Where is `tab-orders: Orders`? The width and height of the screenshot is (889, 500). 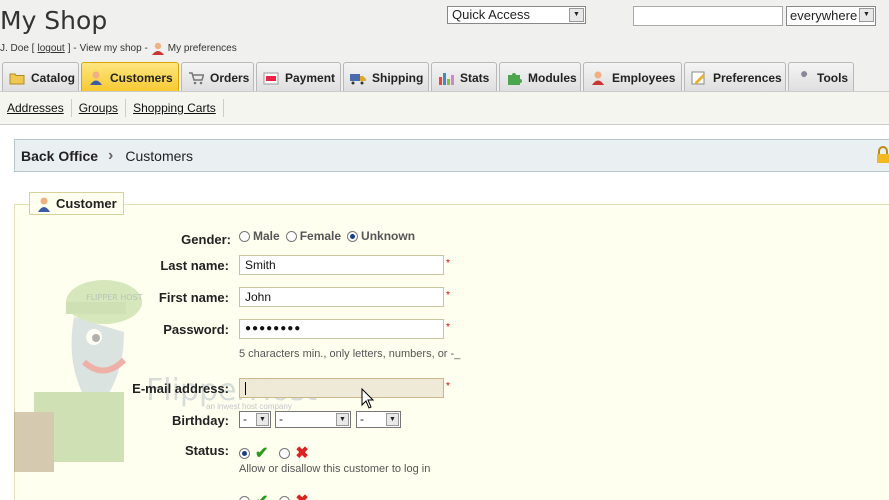 tab-orders: Orders is located at coordinates (217, 77).